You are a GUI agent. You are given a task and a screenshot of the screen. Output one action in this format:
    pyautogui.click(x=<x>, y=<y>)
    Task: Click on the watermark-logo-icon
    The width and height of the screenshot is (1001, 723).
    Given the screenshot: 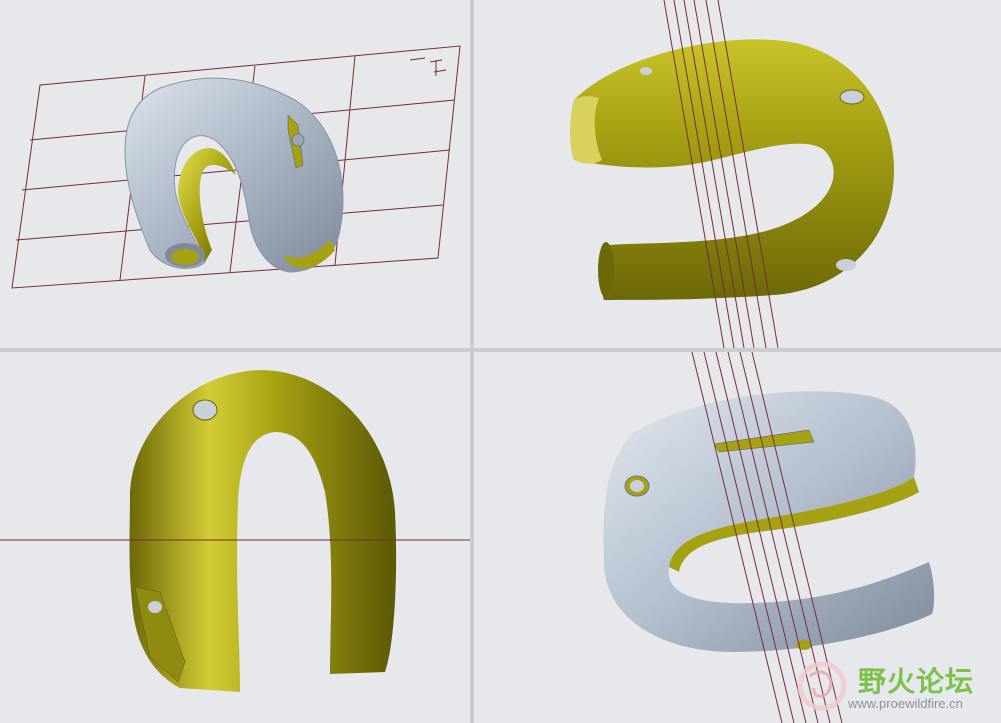 What is the action you would take?
    pyautogui.click(x=822, y=686)
    